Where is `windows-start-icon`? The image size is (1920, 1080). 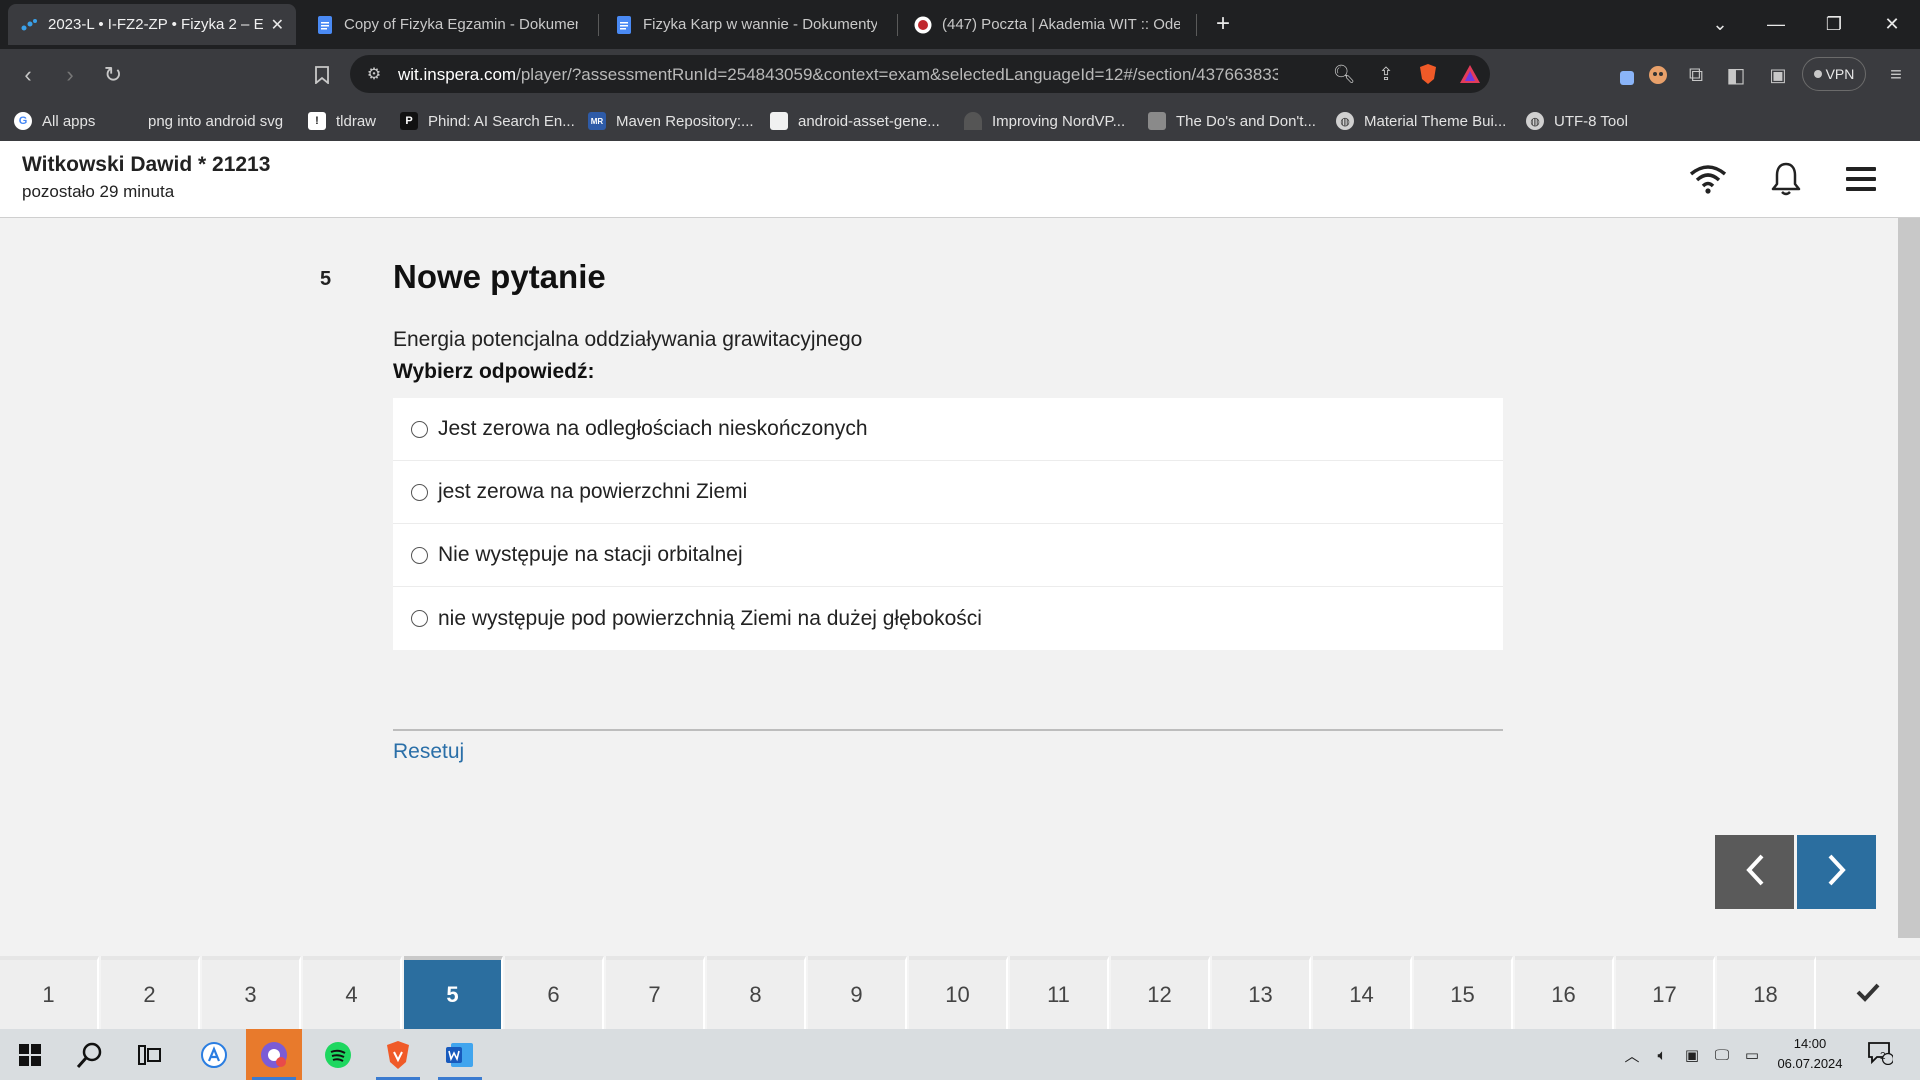
windows-start-icon is located at coordinates (30, 1054).